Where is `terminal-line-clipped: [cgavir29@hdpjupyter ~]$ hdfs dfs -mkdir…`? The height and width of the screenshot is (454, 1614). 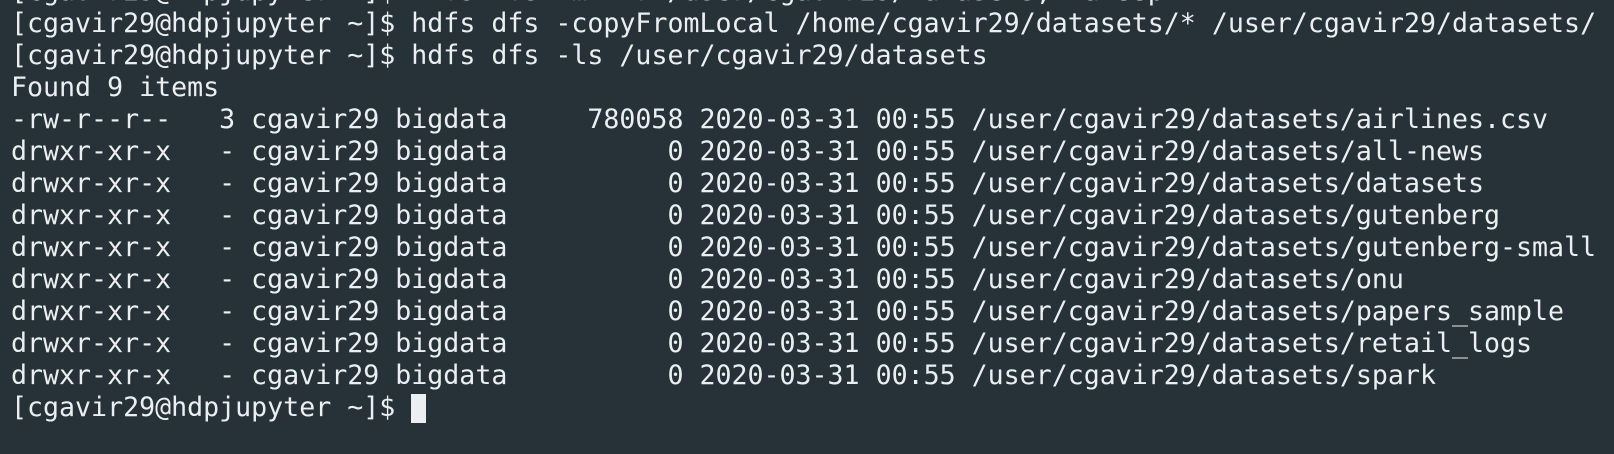 terminal-line-clipped: [cgavir29@hdpjupyter ~]$ hdfs dfs -mkdir… is located at coordinates (812, 4).